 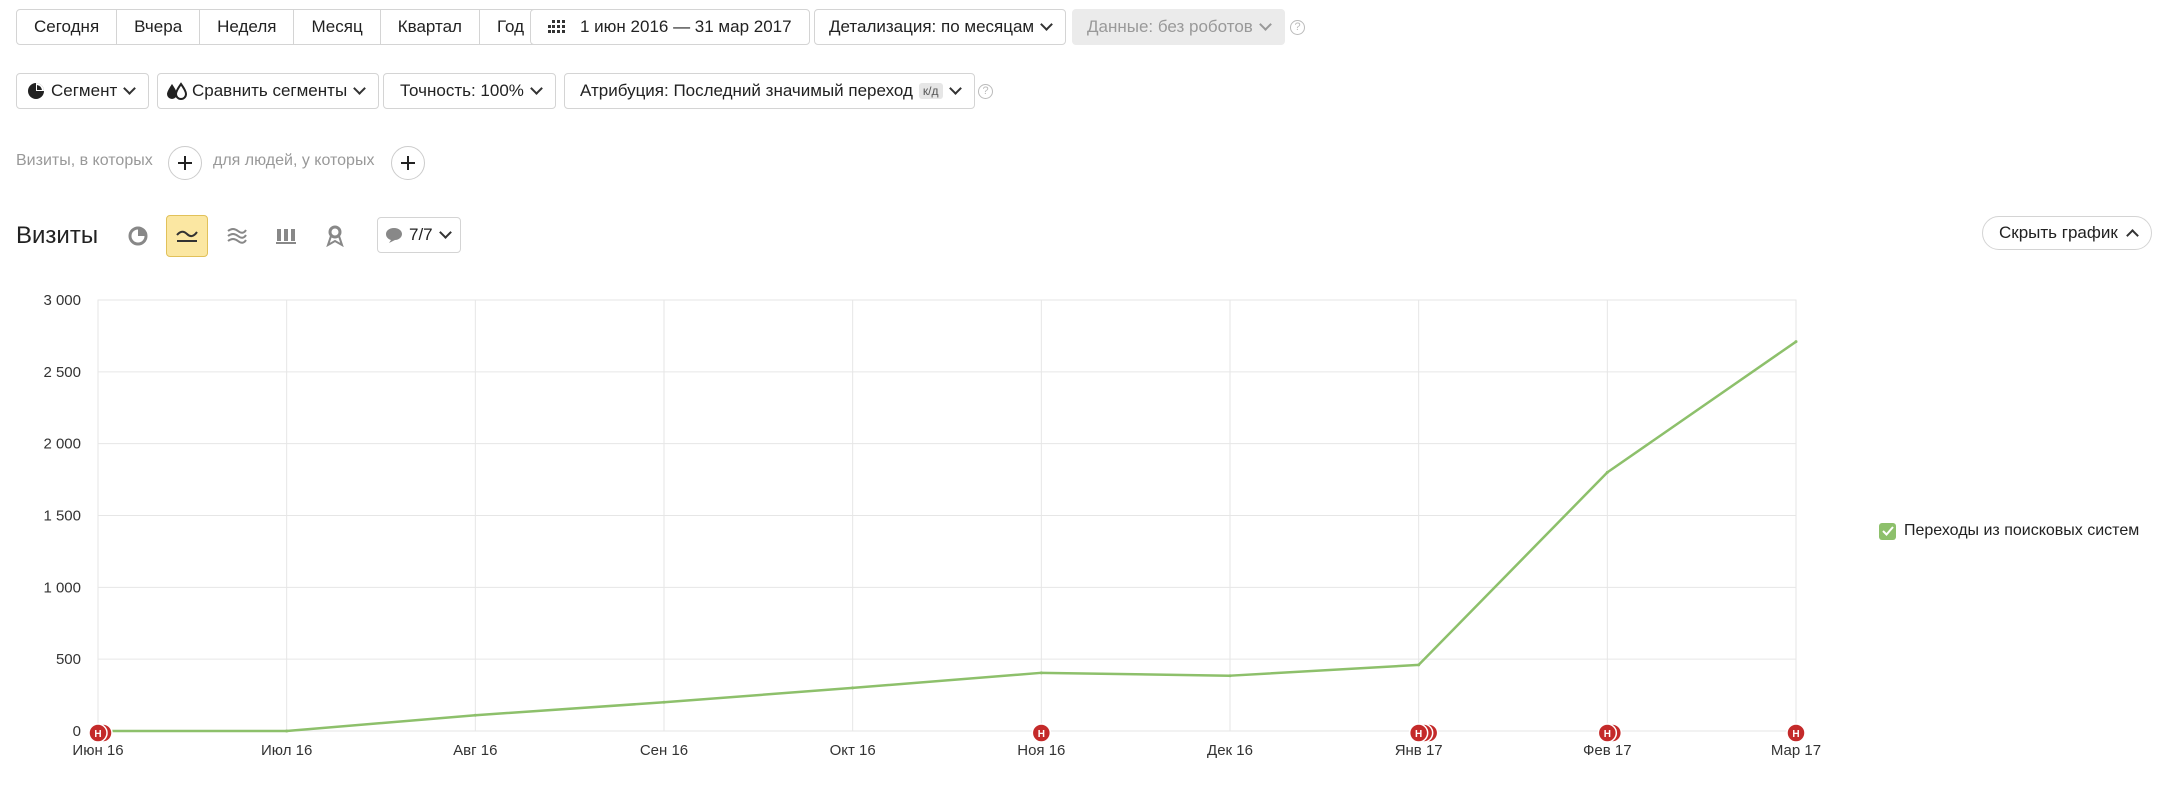 I want to click on detail-dropdown: Детализация: по месяцам, so click(x=940, y=27).